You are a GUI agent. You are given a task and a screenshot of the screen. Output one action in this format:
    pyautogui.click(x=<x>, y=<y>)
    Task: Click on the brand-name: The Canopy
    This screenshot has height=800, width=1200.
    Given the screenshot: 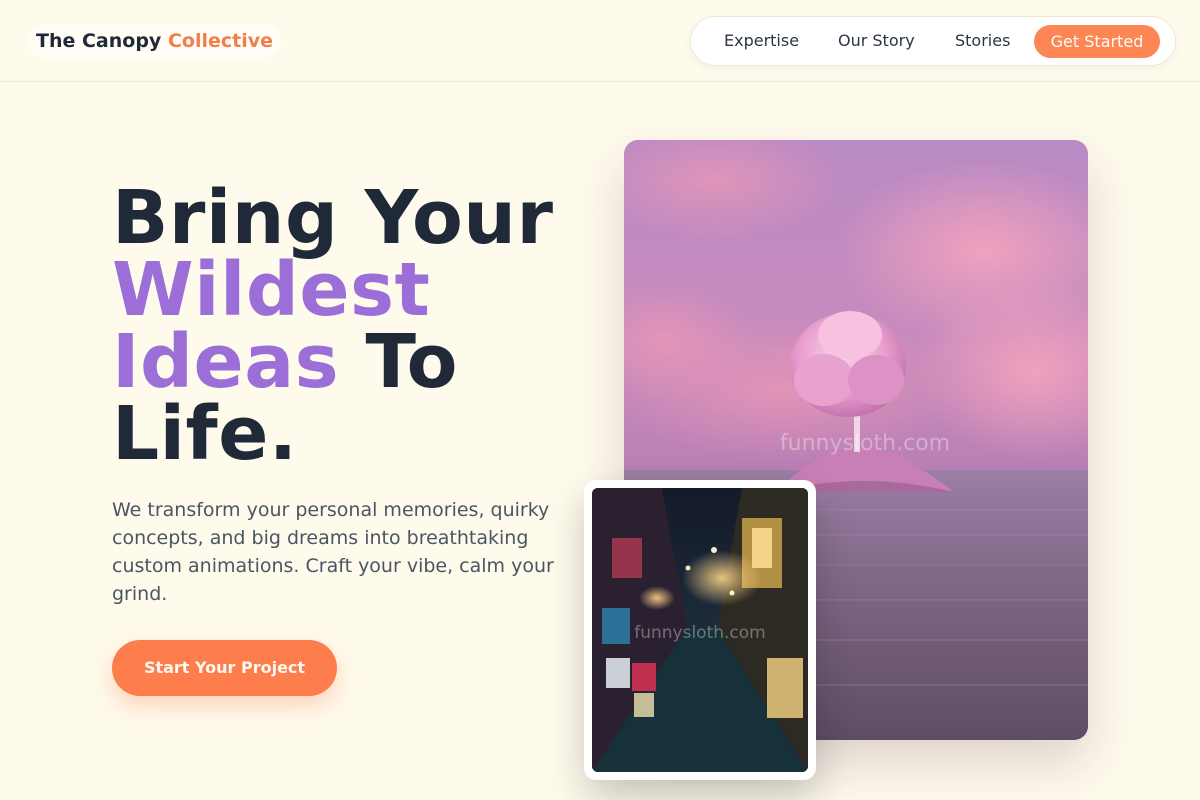 What is the action you would take?
    pyautogui.click(x=99, y=41)
    